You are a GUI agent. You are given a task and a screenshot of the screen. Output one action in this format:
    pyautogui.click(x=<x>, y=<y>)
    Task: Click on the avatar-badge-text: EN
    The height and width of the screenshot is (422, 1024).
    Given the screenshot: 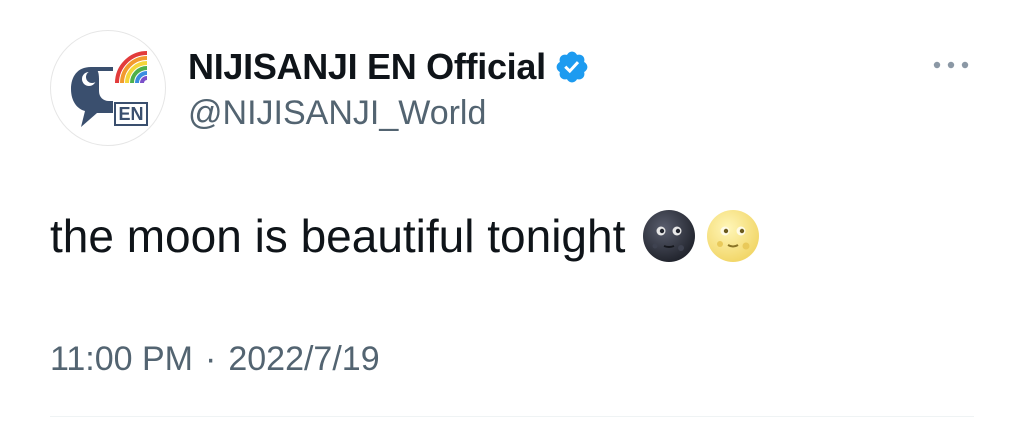 What is the action you would take?
    pyautogui.click(x=130, y=114)
    